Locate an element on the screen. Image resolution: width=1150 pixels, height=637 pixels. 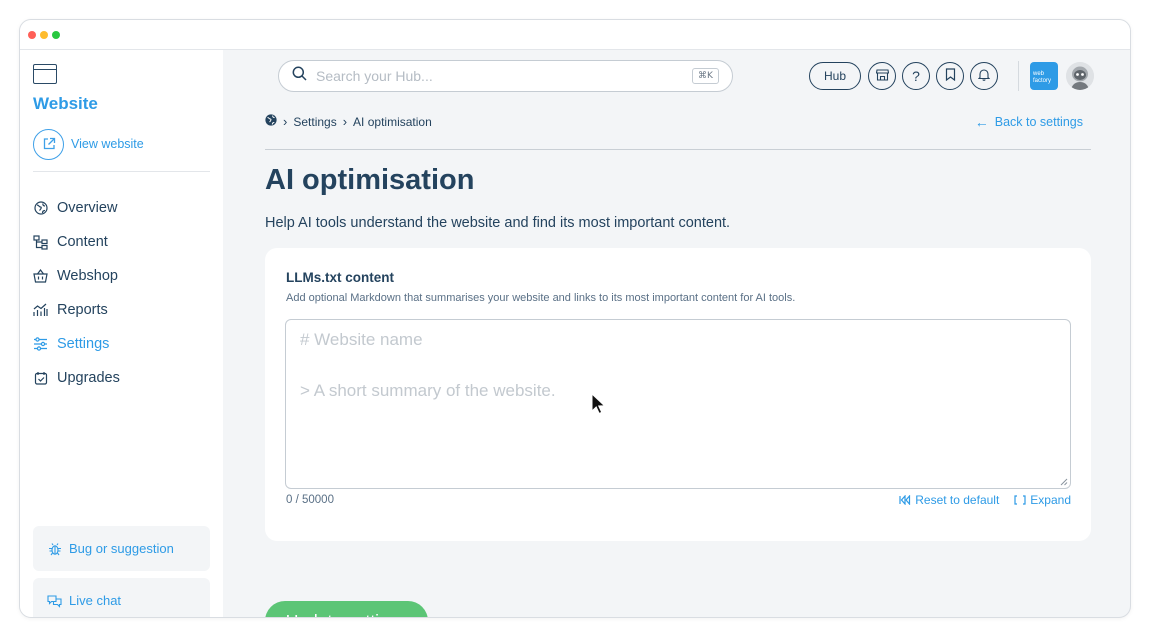
top-bar: Search your Hub... ⌘K Hub ? web factory is located at coordinates (676, 76).